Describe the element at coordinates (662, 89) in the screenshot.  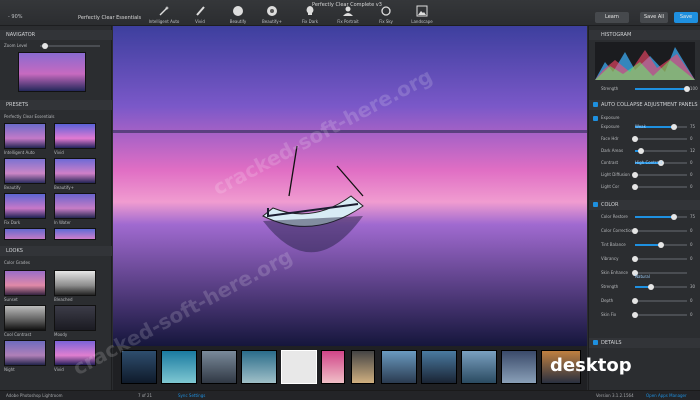
I see `strength-slider` at that location.